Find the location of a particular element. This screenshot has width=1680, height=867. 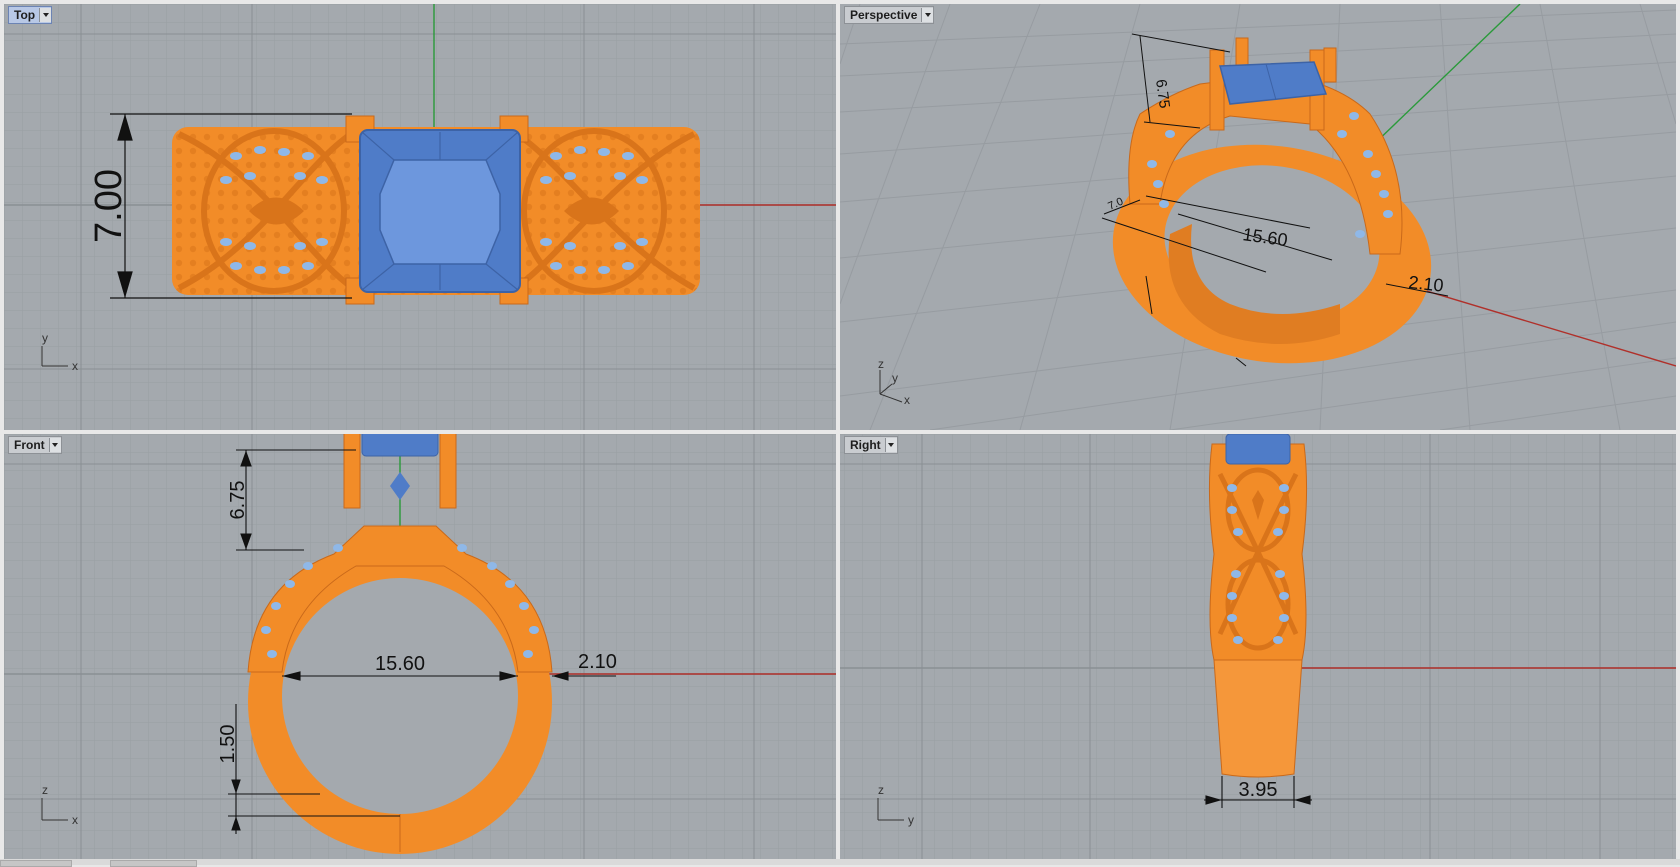

dimension-label-front-height: 6.75 is located at coordinates (238, 500).